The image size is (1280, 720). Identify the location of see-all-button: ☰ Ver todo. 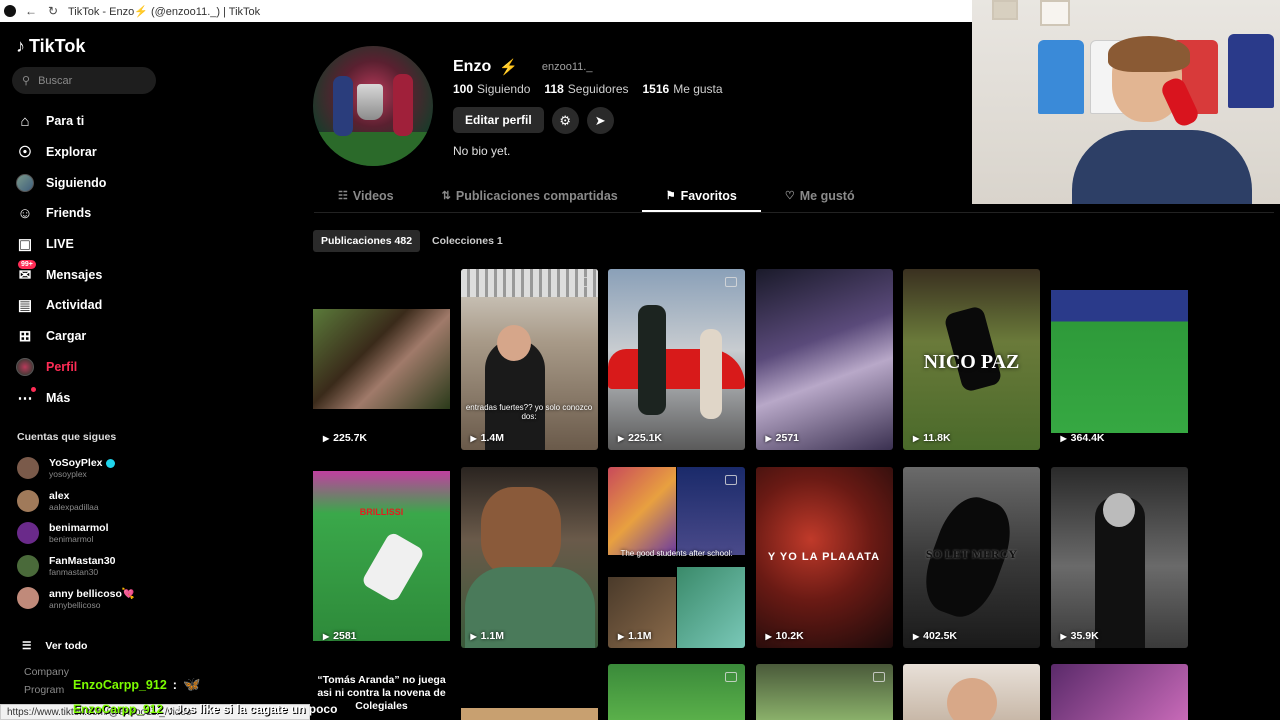
(54, 646).